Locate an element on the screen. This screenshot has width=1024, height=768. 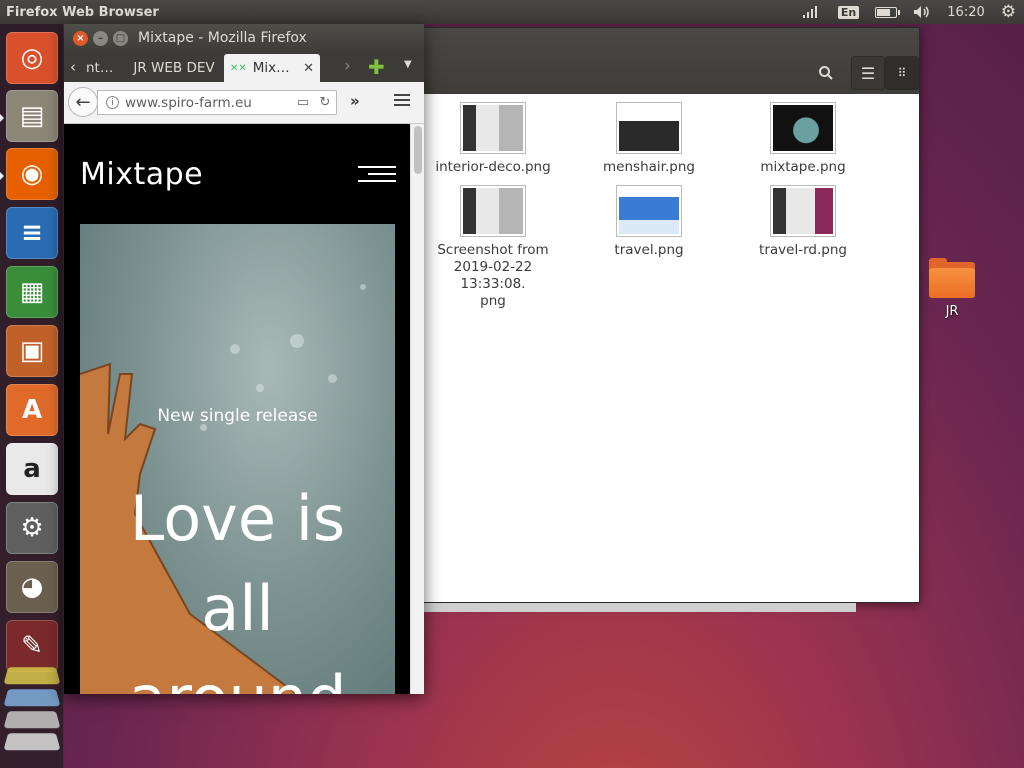
launcher-firefox: ◉ is located at coordinates (32, 174).